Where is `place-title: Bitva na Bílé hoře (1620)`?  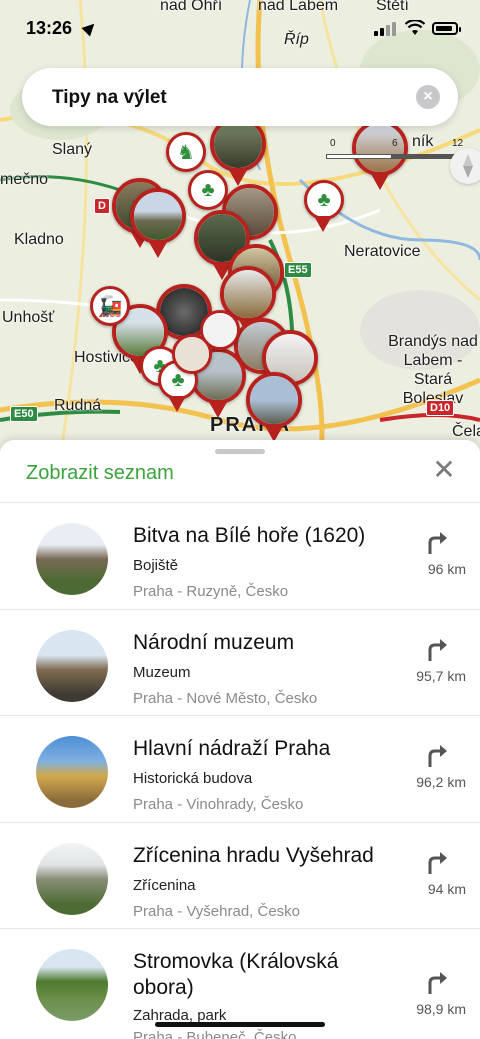 place-title: Bitva na Bílé hoře (1620) is located at coordinates (249, 535).